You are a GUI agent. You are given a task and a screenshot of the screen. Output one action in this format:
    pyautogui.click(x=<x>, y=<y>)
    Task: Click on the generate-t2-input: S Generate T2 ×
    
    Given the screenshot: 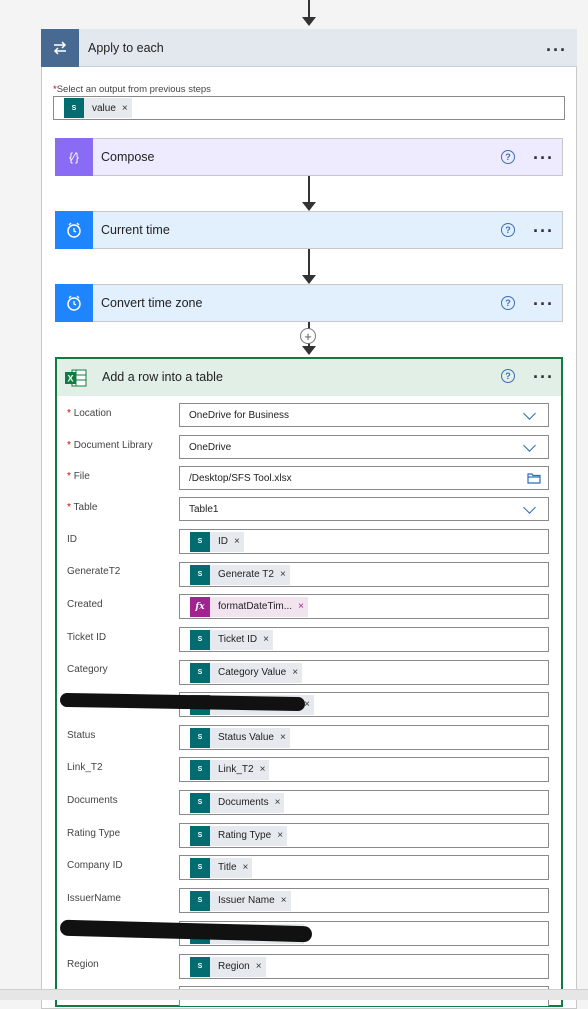 What is the action you would take?
    pyautogui.click(x=364, y=574)
    